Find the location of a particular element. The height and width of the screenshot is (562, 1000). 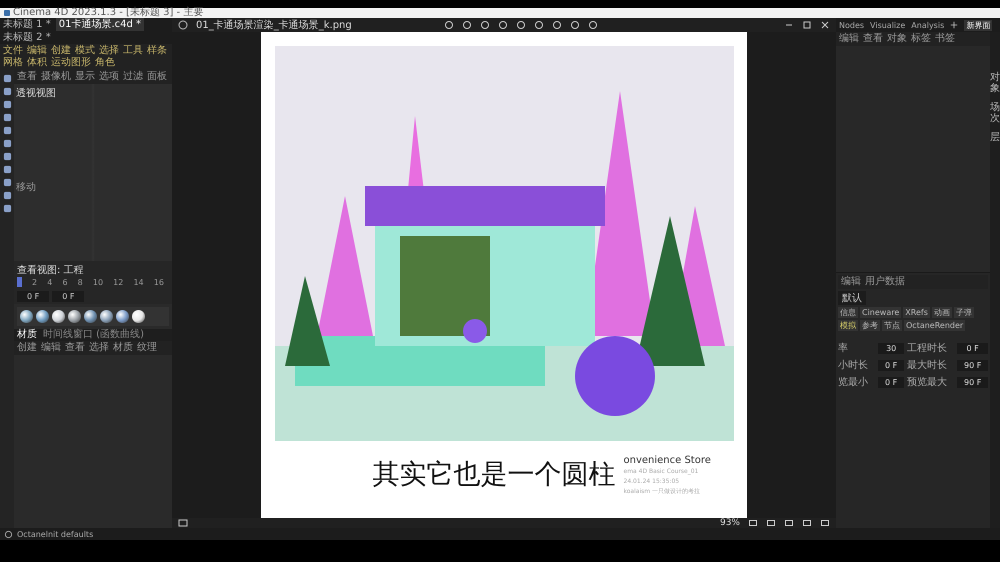

menu-item: 模式 is located at coordinates (85, 51).